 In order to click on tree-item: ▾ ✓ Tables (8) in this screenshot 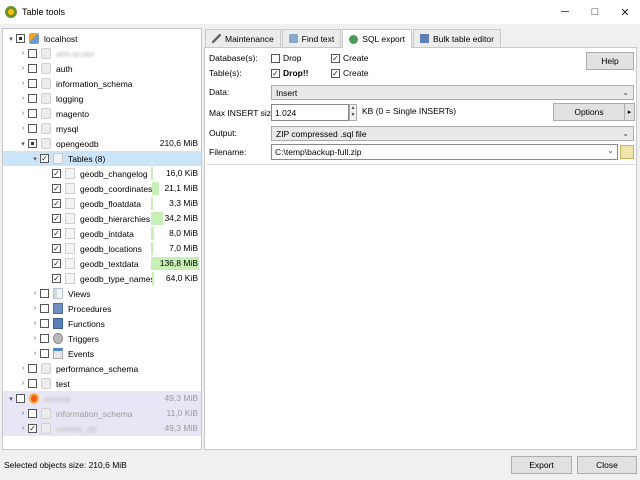, I will do `click(102, 158)`.